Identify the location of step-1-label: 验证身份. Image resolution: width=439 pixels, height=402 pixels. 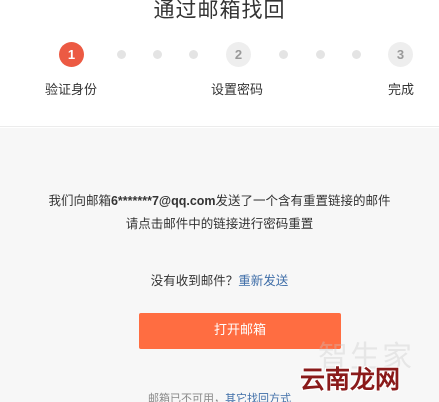
(71, 90).